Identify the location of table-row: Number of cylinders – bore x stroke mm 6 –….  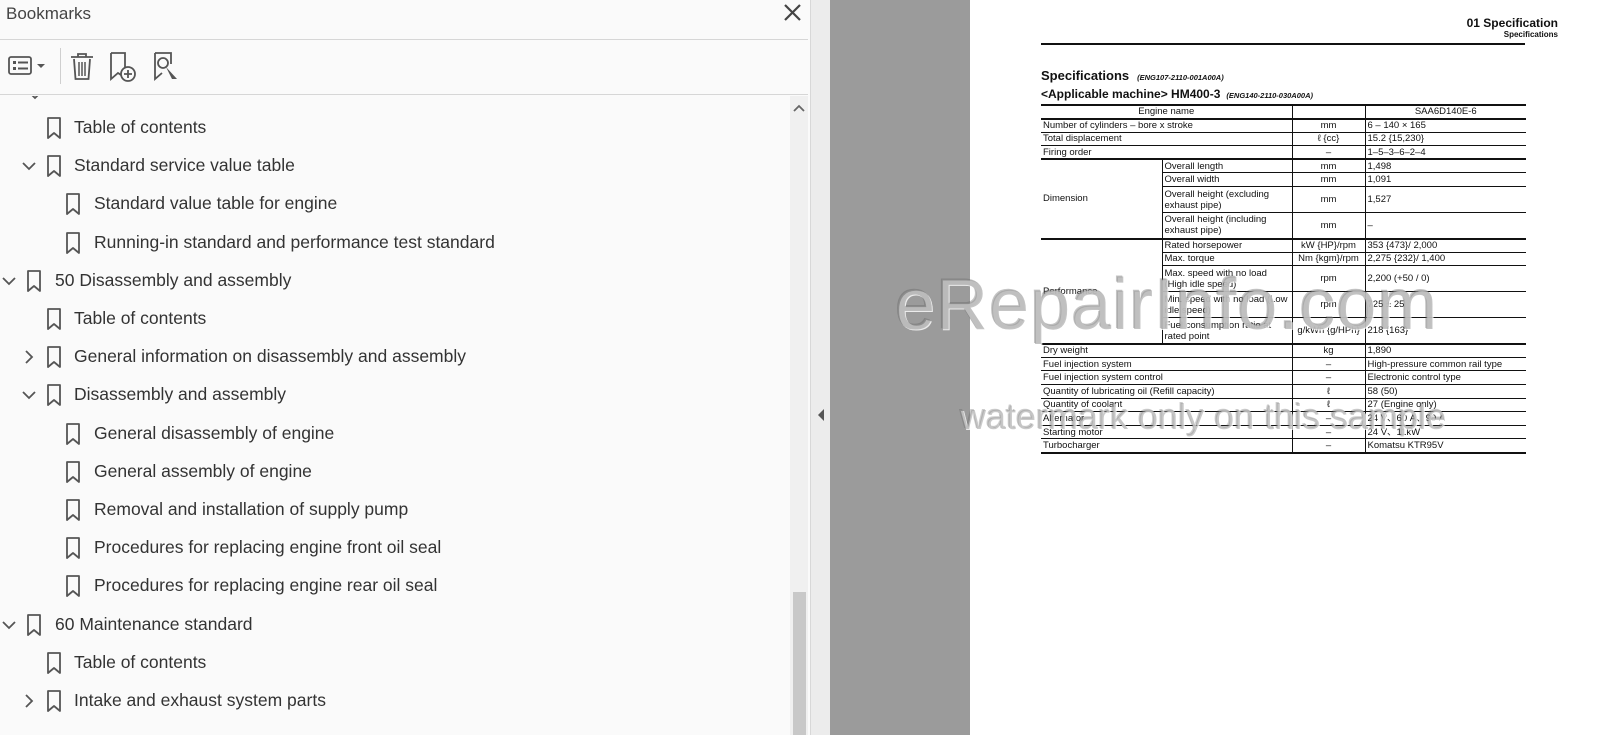
(1283, 125).